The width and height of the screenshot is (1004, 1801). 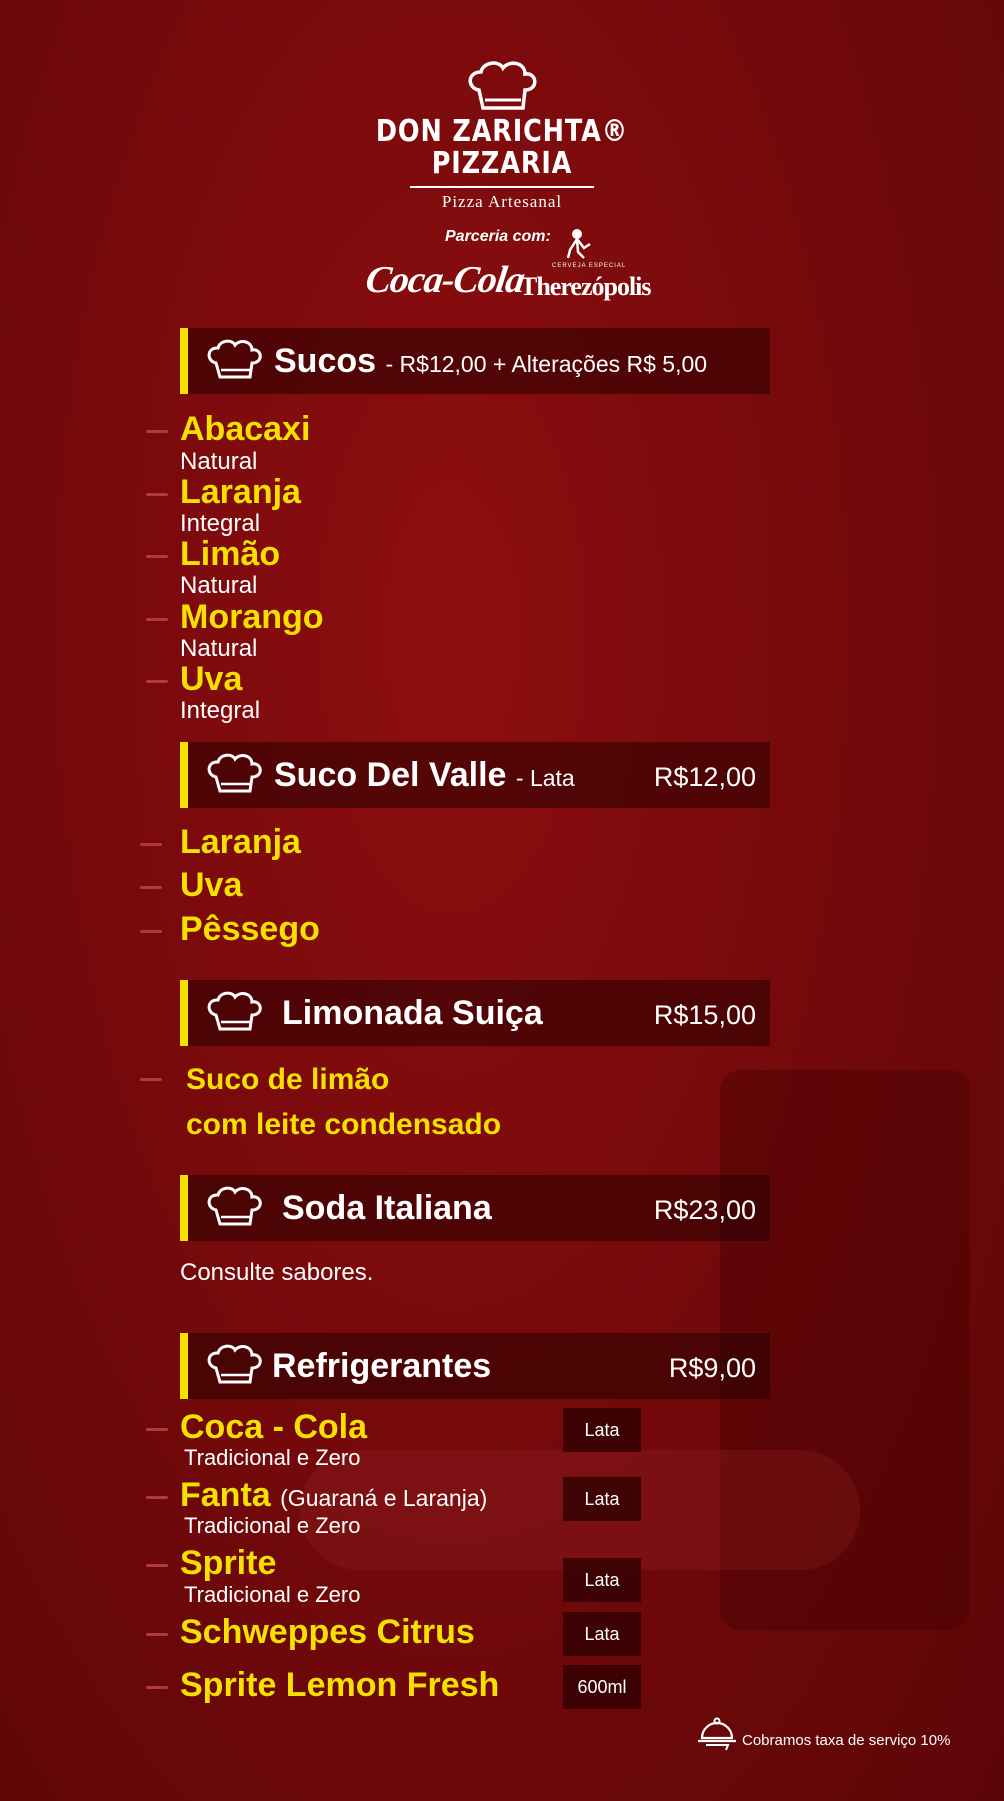 I want to click on menu-item: Suco de limão, so click(x=288, y=1079).